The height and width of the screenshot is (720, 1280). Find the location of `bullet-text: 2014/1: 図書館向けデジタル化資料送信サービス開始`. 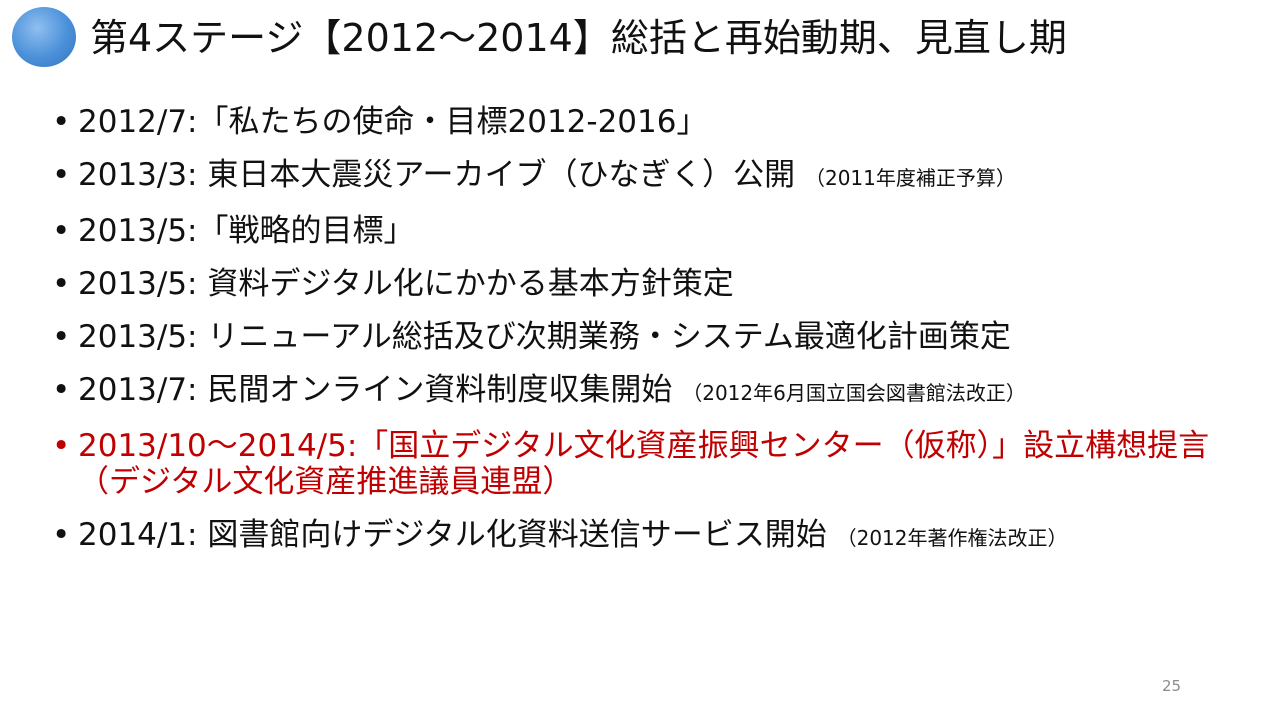

bullet-text: 2014/1: 図書館向けデジタル化資料送信サービス開始 is located at coordinates (452, 535).